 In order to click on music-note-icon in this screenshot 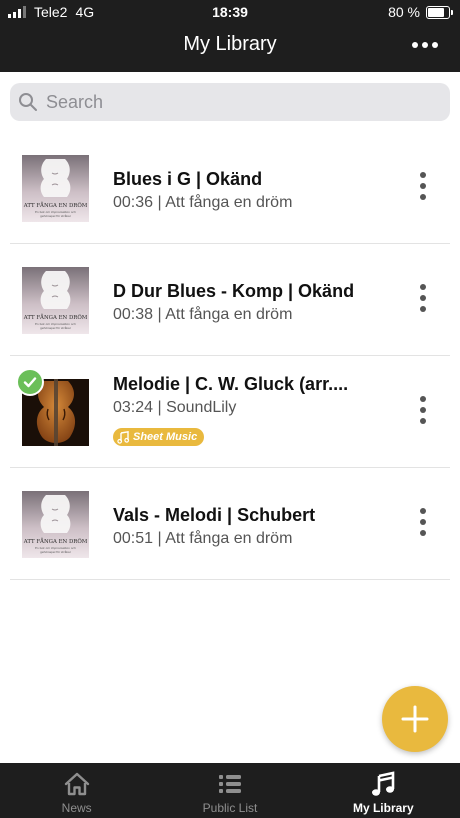, I will do `click(383, 783)`.